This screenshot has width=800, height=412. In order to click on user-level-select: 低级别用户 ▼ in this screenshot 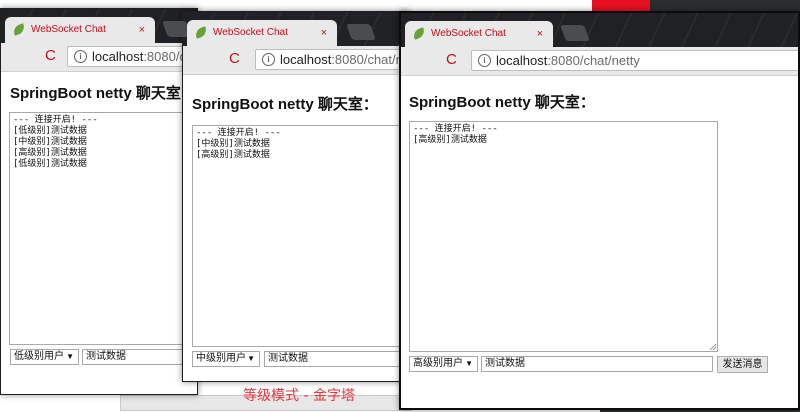, I will do `click(44, 357)`.